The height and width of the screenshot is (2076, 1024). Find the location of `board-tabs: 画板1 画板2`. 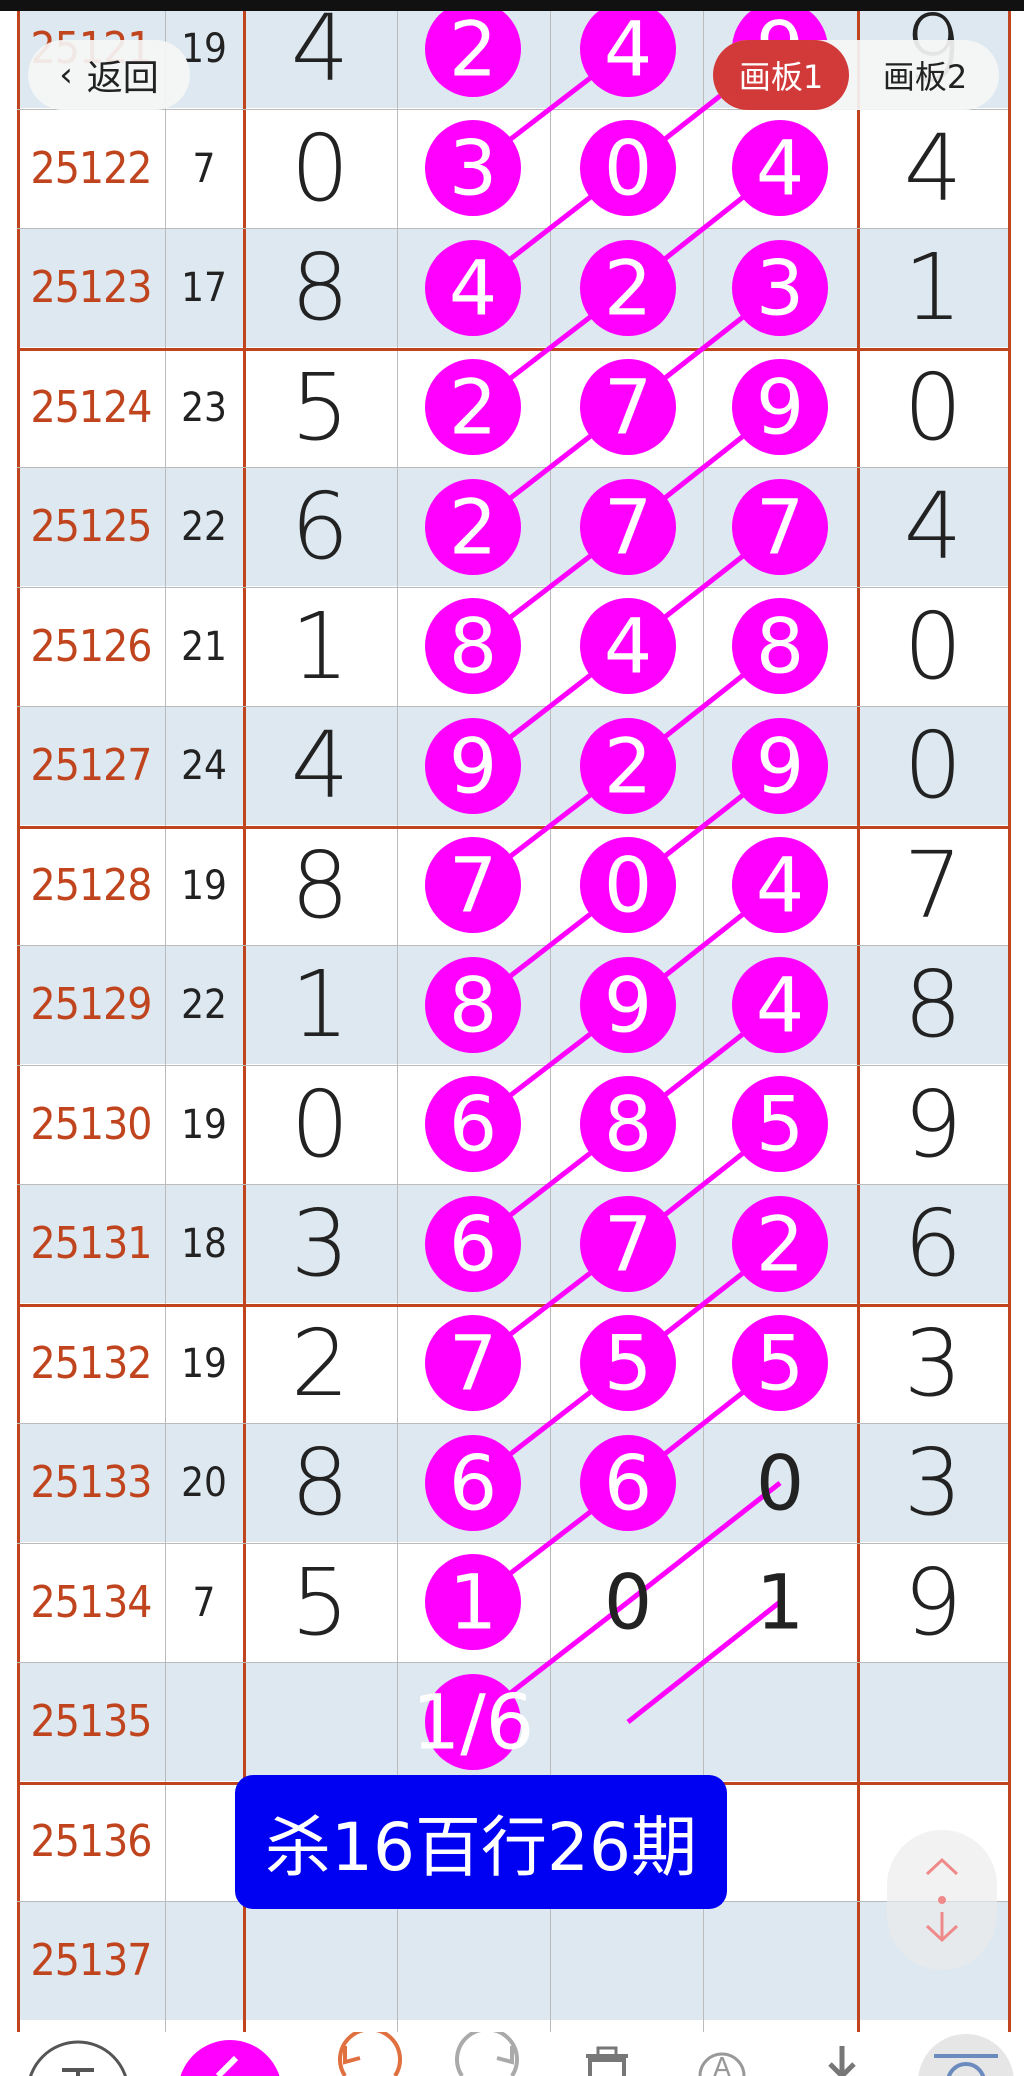

board-tabs: 画板1 画板2 is located at coordinates (856, 75).